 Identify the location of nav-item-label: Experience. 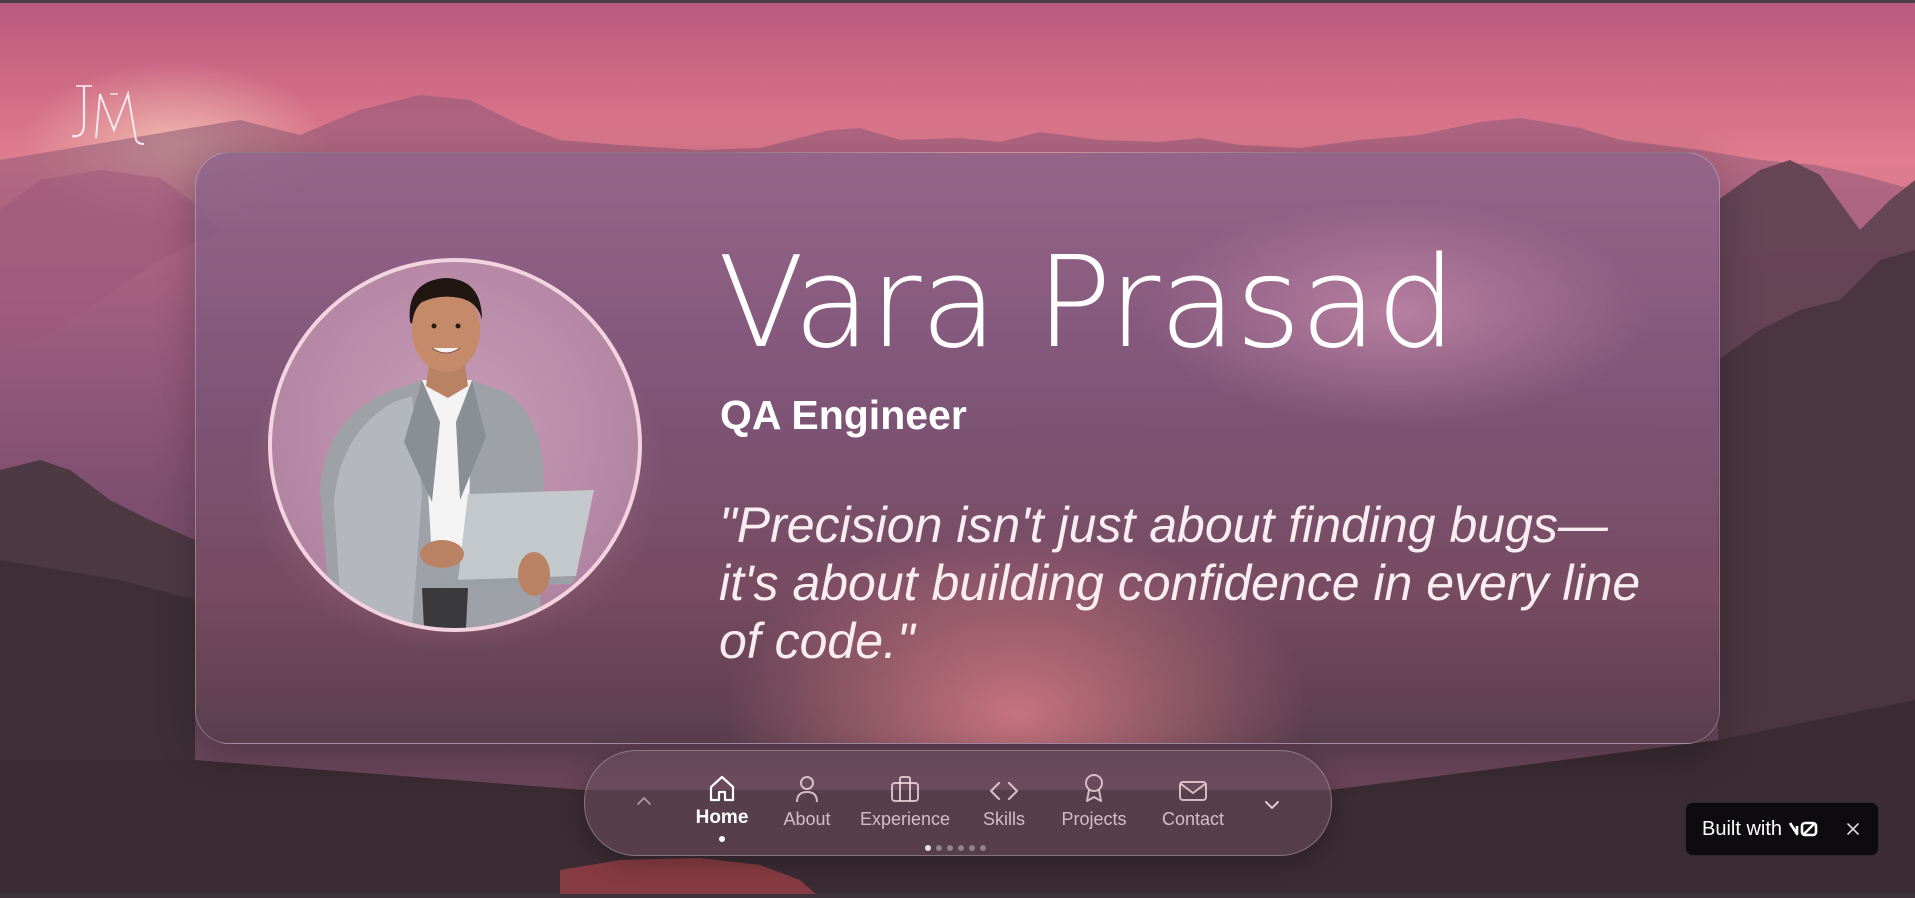
(905, 819).